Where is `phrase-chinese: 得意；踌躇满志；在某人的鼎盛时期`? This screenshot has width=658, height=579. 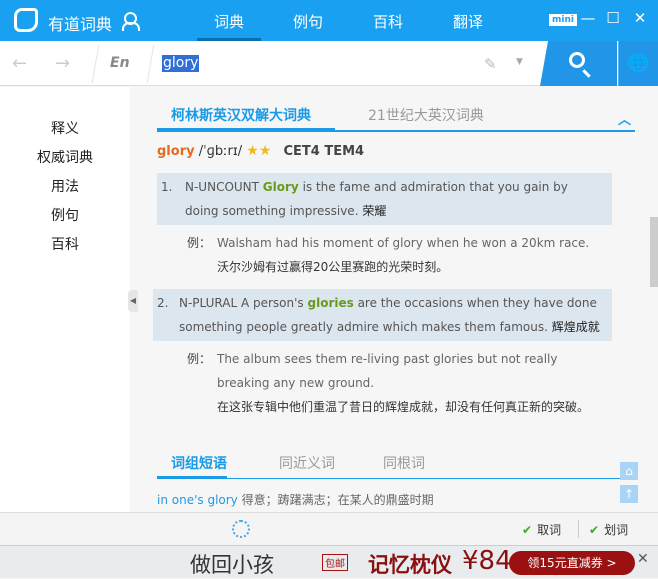
phrase-chinese: 得意；踌躇满志；在某人的鼎盛时期 is located at coordinates (337, 500).